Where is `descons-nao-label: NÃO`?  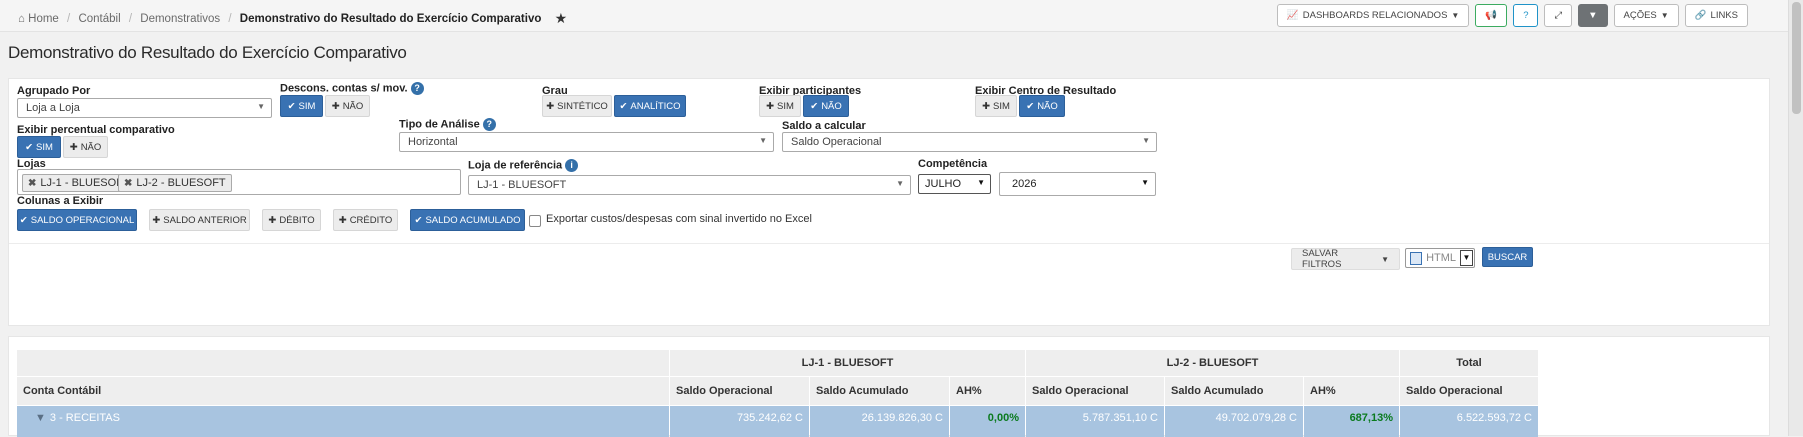
descons-nao-label: NÃO is located at coordinates (353, 106).